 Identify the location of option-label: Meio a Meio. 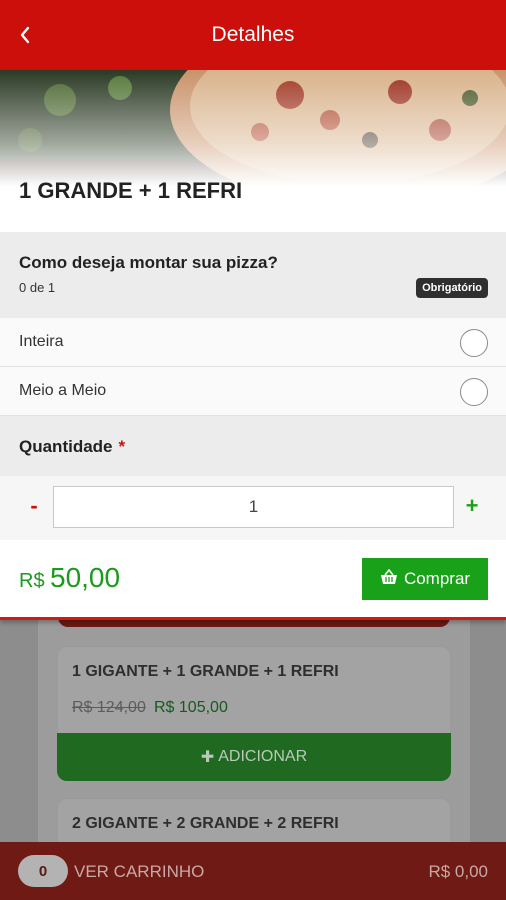
(63, 390).